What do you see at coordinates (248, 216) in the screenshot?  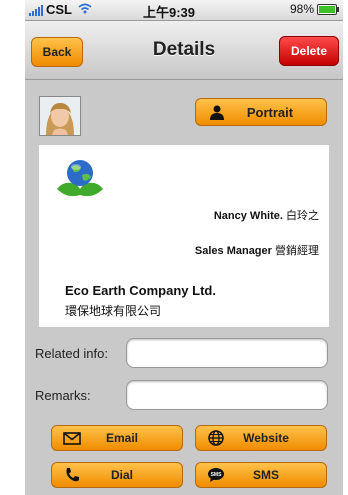 I see `contact-name-en: Nancy White.` at bounding box center [248, 216].